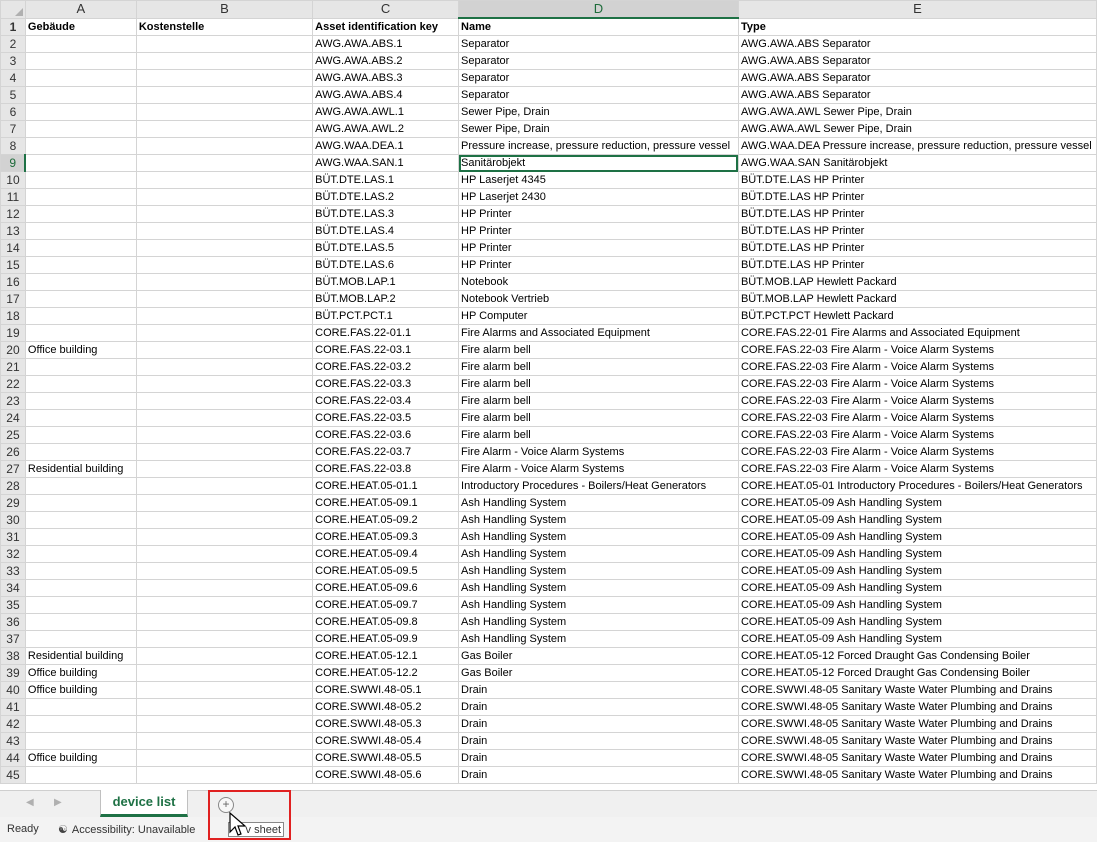 The width and height of the screenshot is (1097, 842). I want to click on cell-c: AWG.WAA.DEA.1, so click(386, 146).